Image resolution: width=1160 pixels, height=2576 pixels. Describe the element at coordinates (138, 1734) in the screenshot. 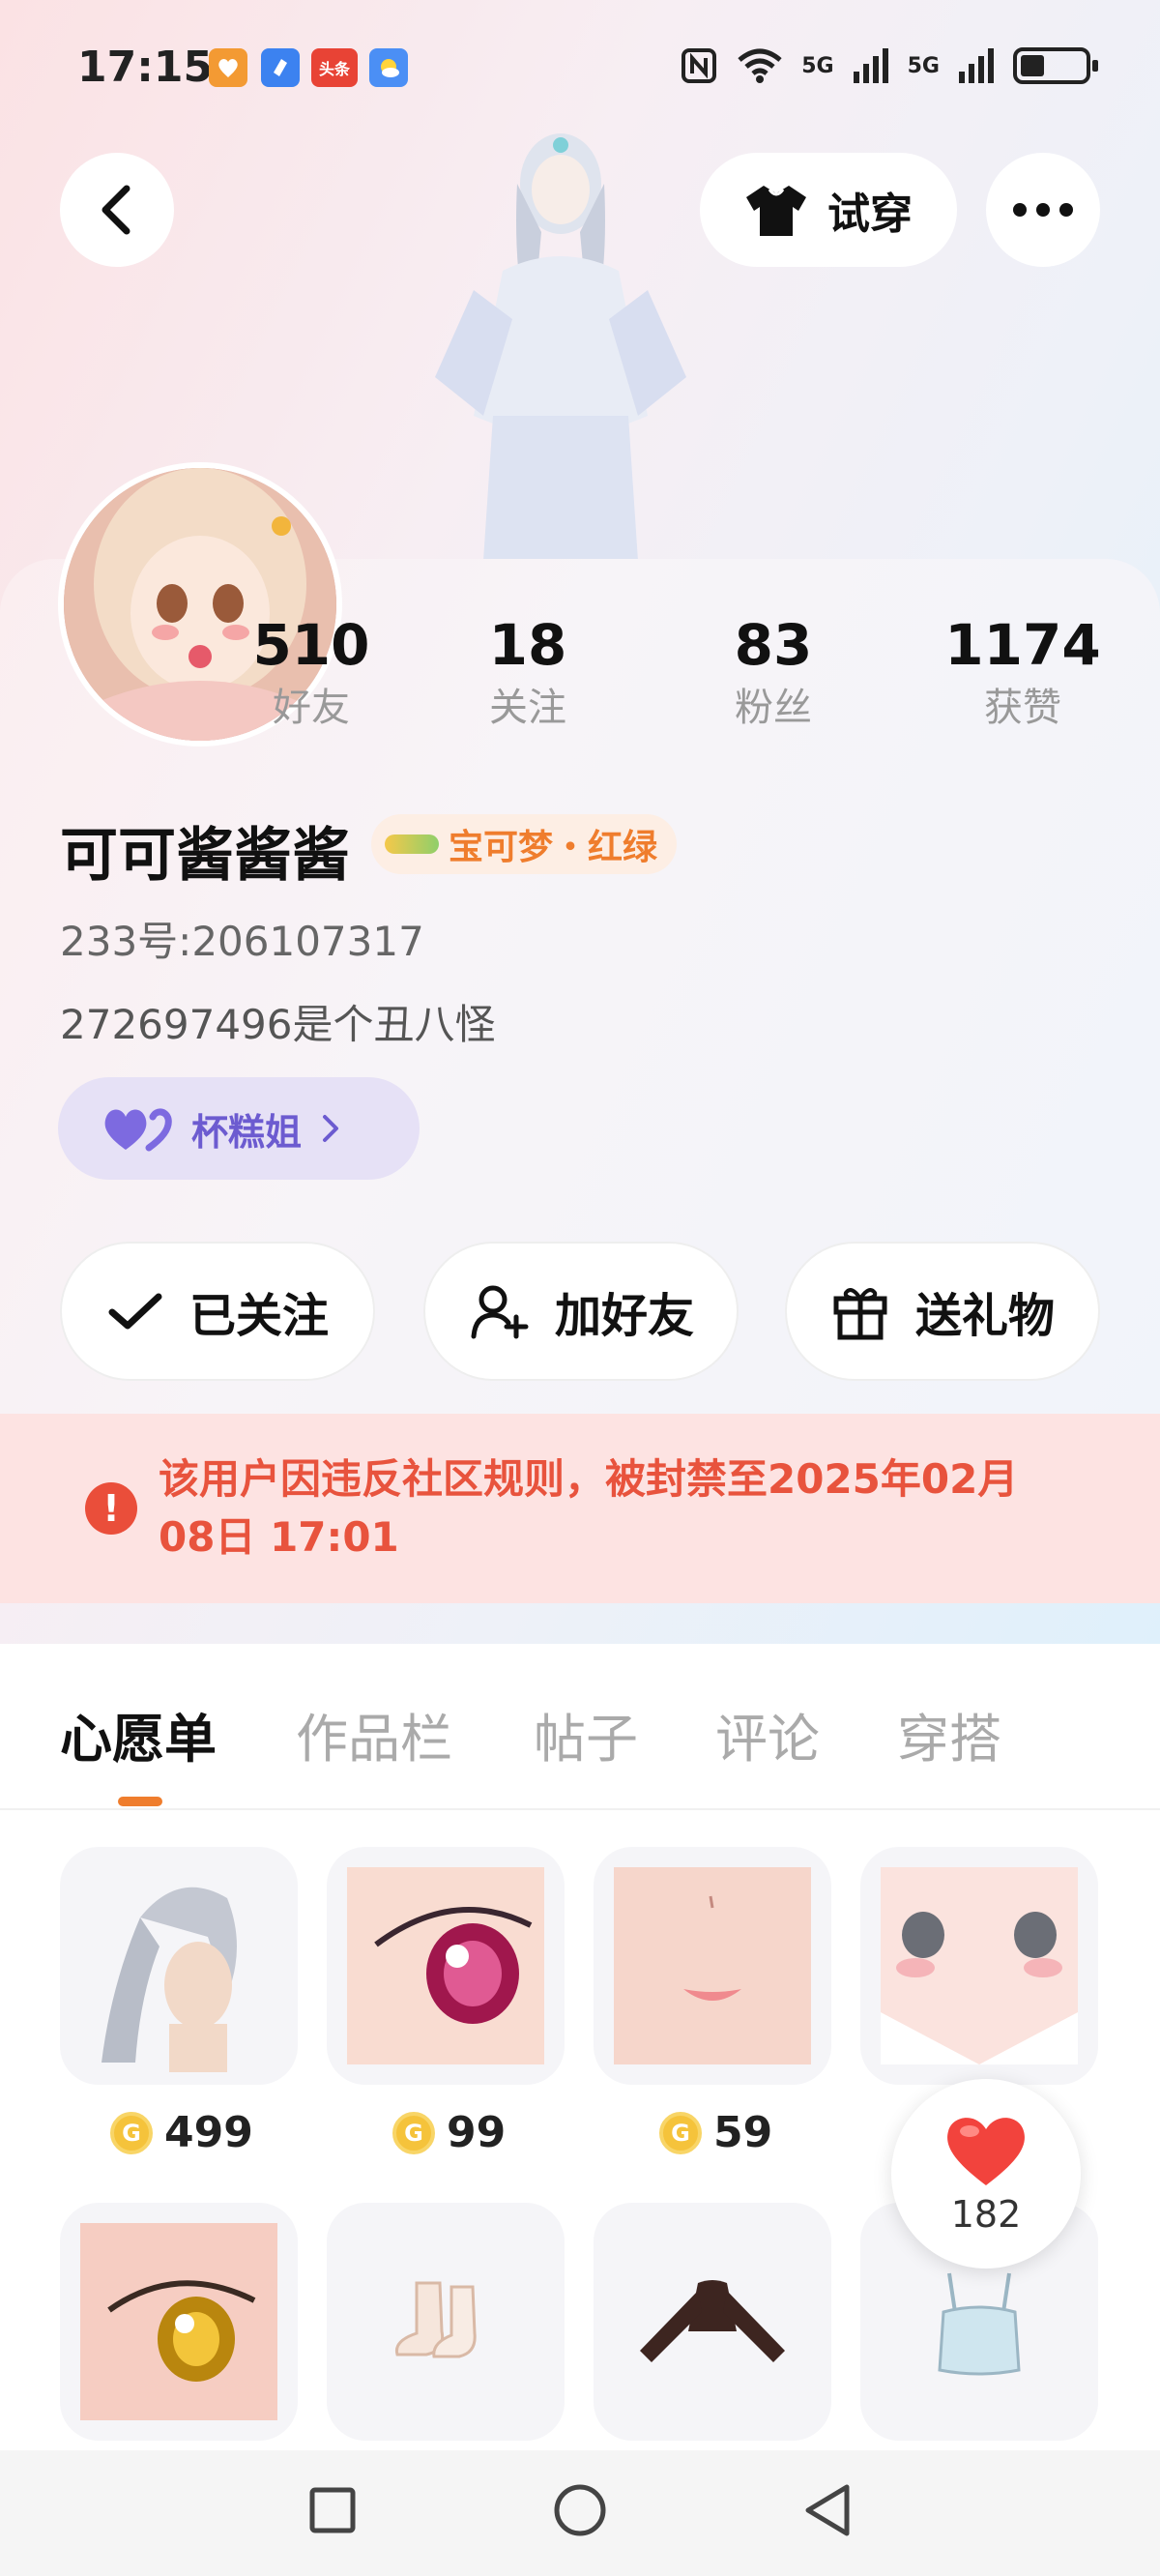

I see `tab-wishlist: 心愿单` at that location.